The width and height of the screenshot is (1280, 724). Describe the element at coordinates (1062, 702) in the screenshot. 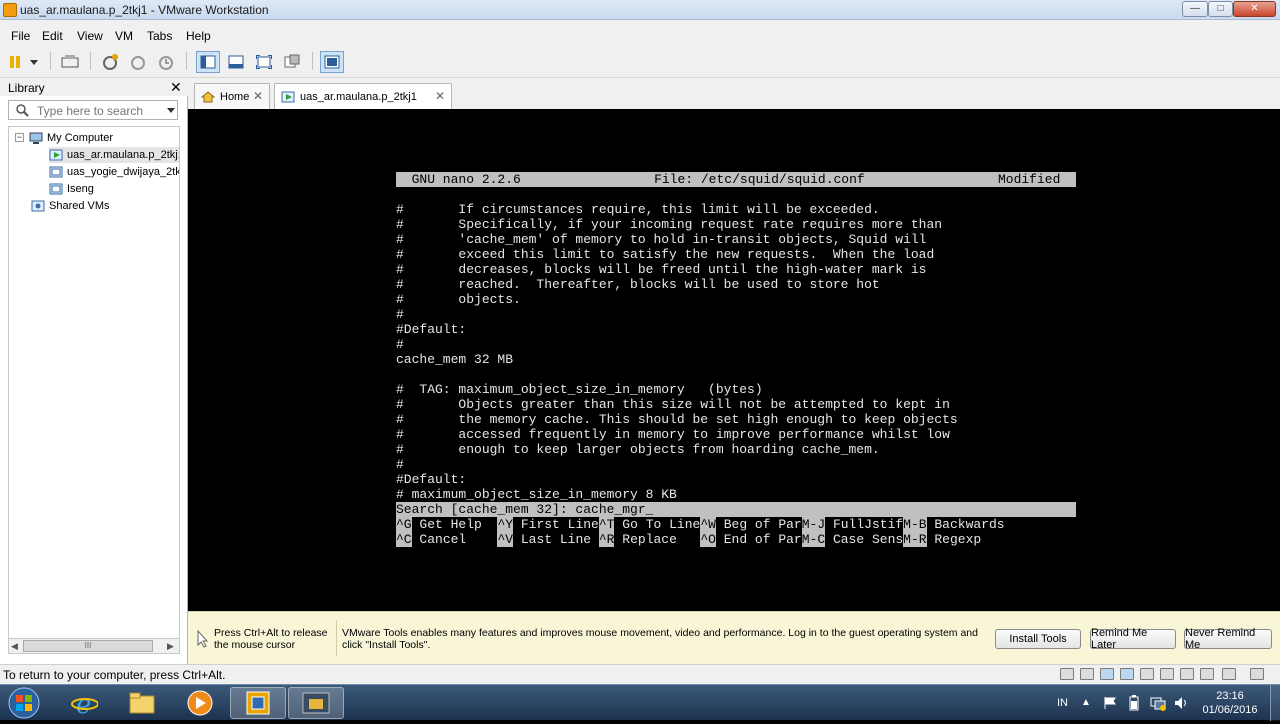

I see `language-indicator: IN` at that location.